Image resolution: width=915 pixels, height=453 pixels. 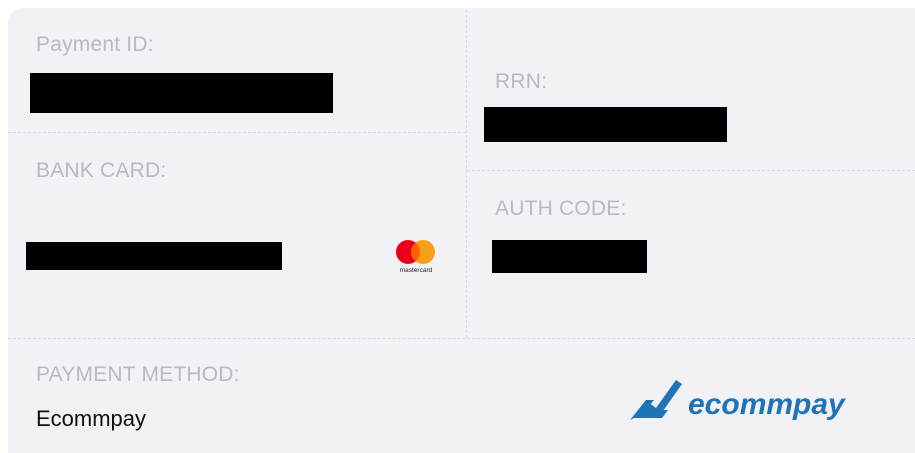 What do you see at coordinates (767, 404) in the screenshot?
I see `ecommpay-logo-text: ecommpay` at bounding box center [767, 404].